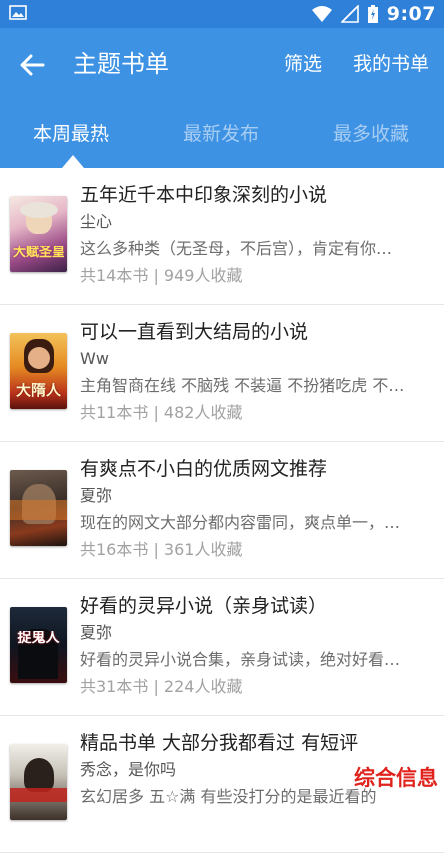  I want to click on page-title: 主题书单, so click(121, 64).